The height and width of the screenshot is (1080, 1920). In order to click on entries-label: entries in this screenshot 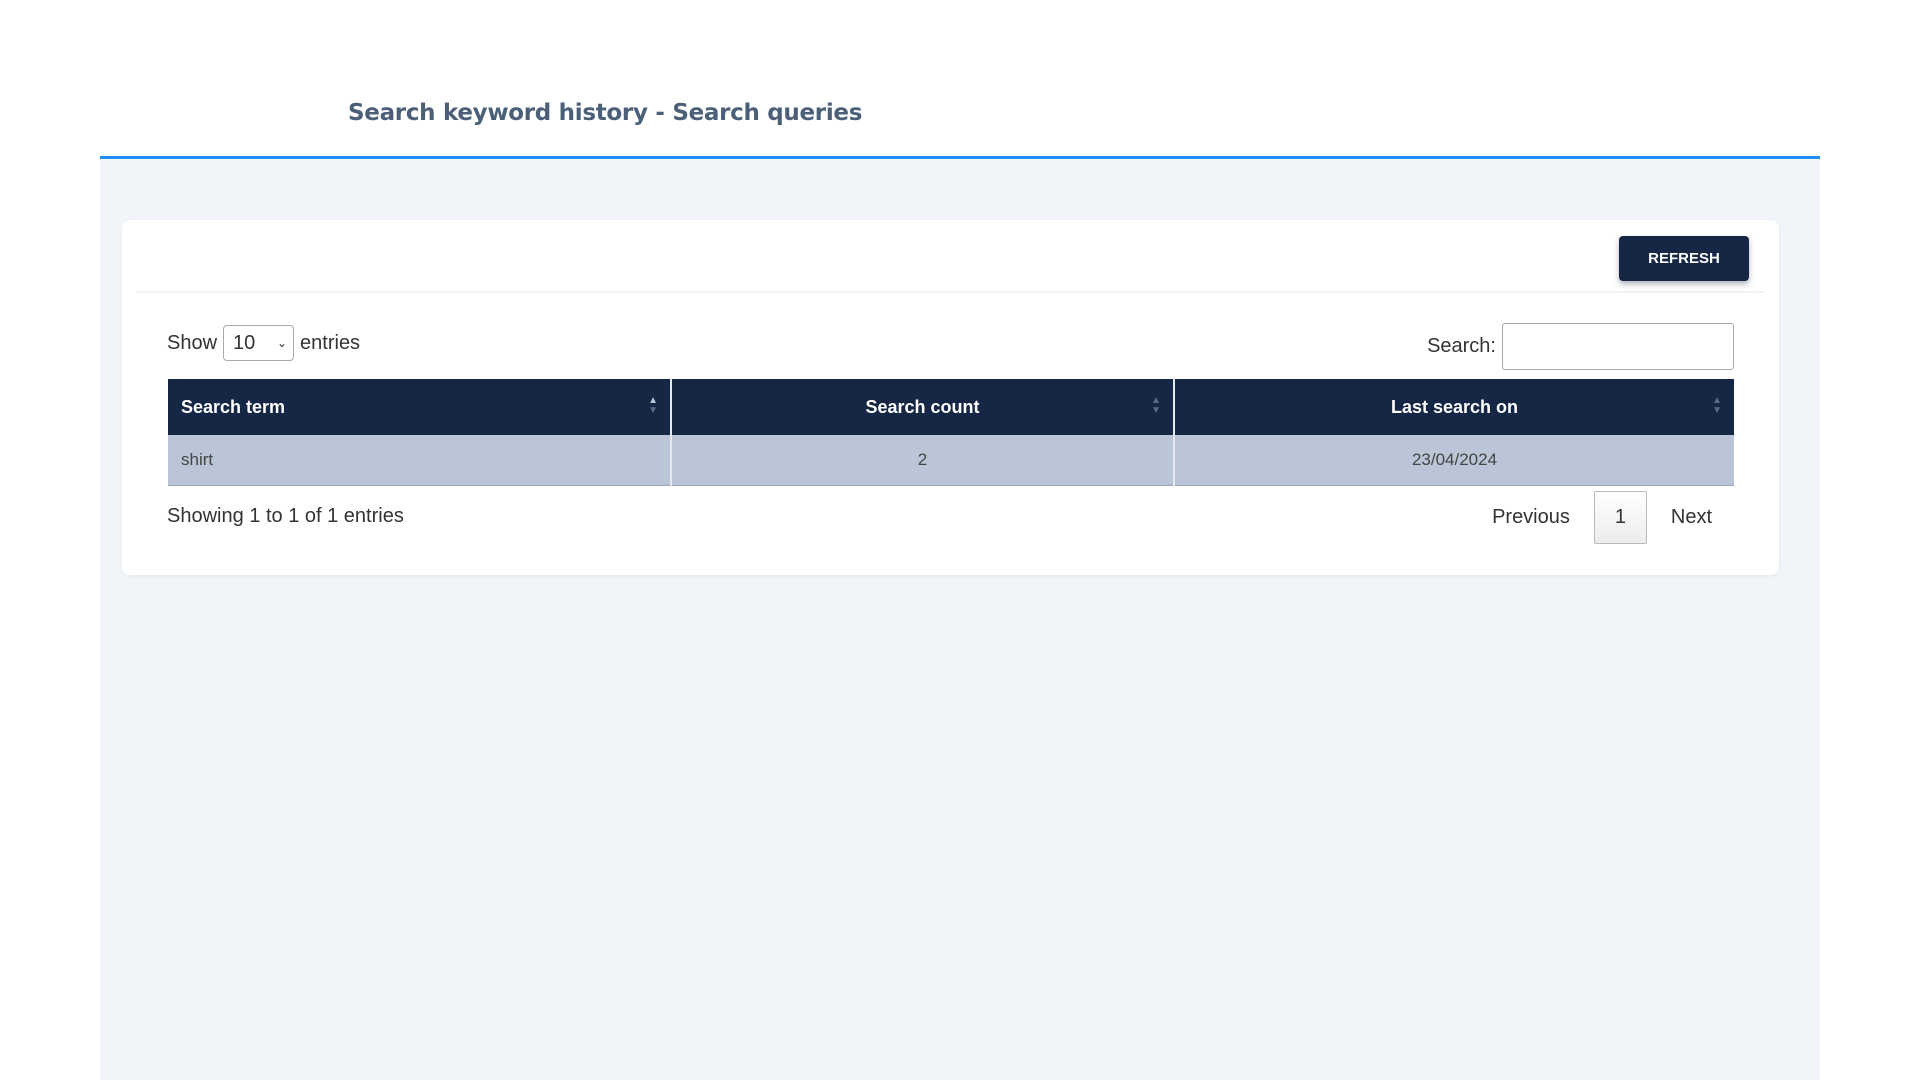, I will do `click(330, 342)`.